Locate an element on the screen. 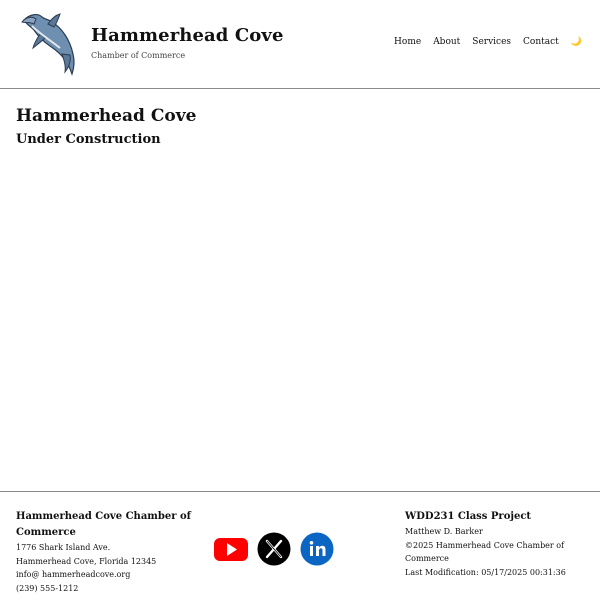 This screenshot has width=600, height=606. site-title: Hammerhead Cove is located at coordinates (187, 35).